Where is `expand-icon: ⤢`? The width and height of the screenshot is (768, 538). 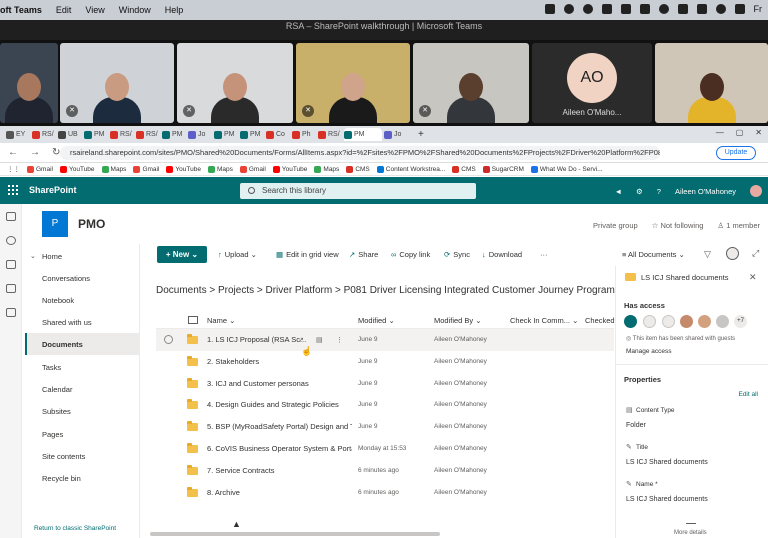 expand-icon: ⤢ is located at coordinates (755, 253).